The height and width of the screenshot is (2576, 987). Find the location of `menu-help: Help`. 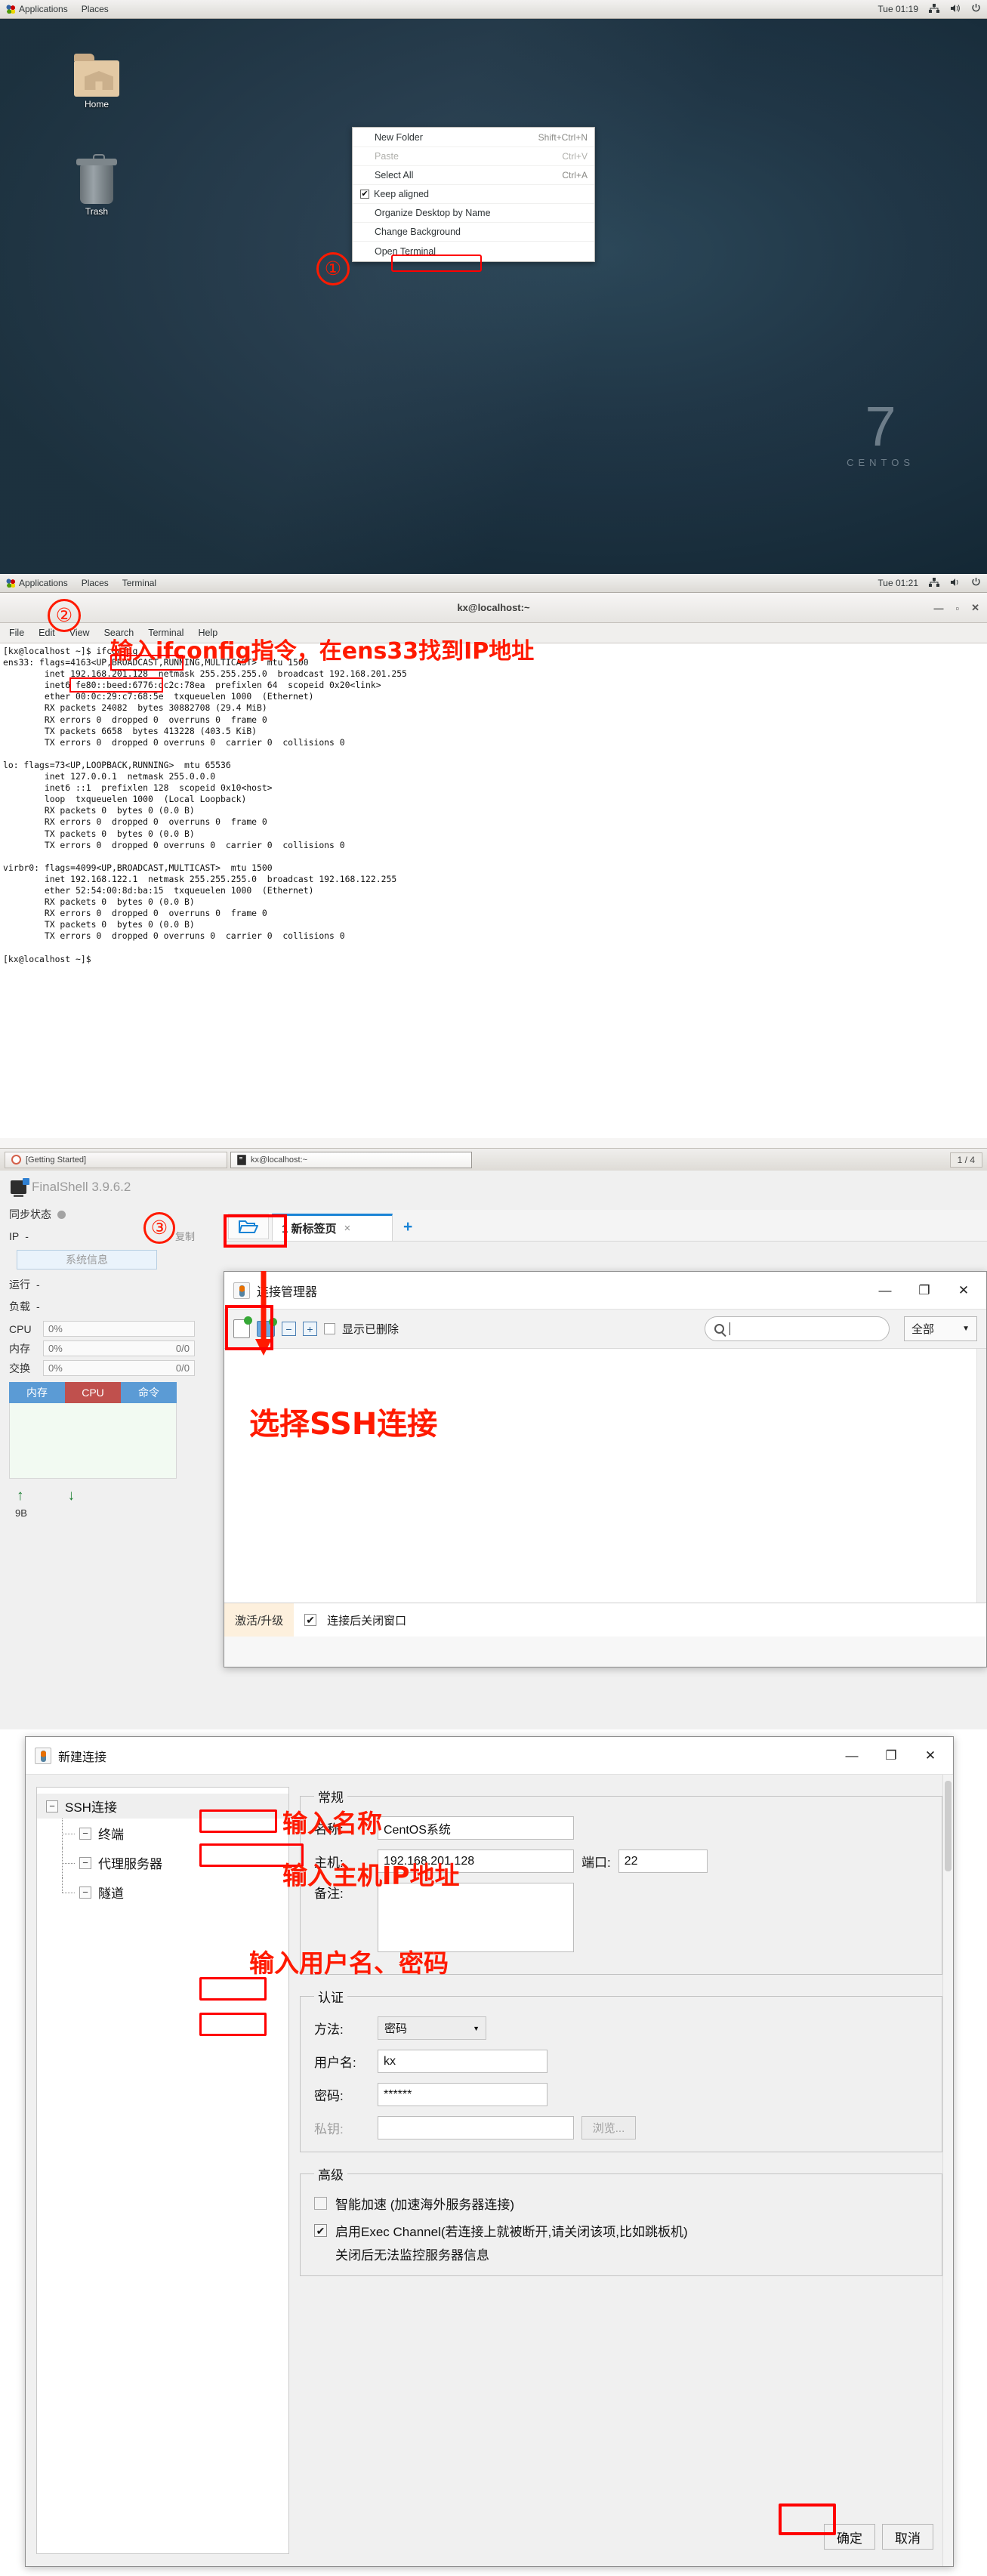

menu-help: Help is located at coordinates (207, 633).